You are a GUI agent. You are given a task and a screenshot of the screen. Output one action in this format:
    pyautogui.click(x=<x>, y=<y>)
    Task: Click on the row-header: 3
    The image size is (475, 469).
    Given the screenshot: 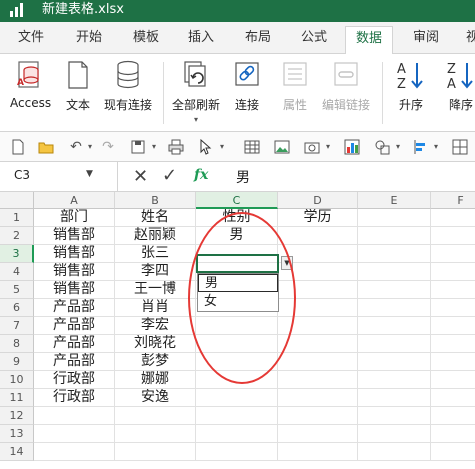 What is the action you would take?
    pyautogui.click(x=17, y=254)
    